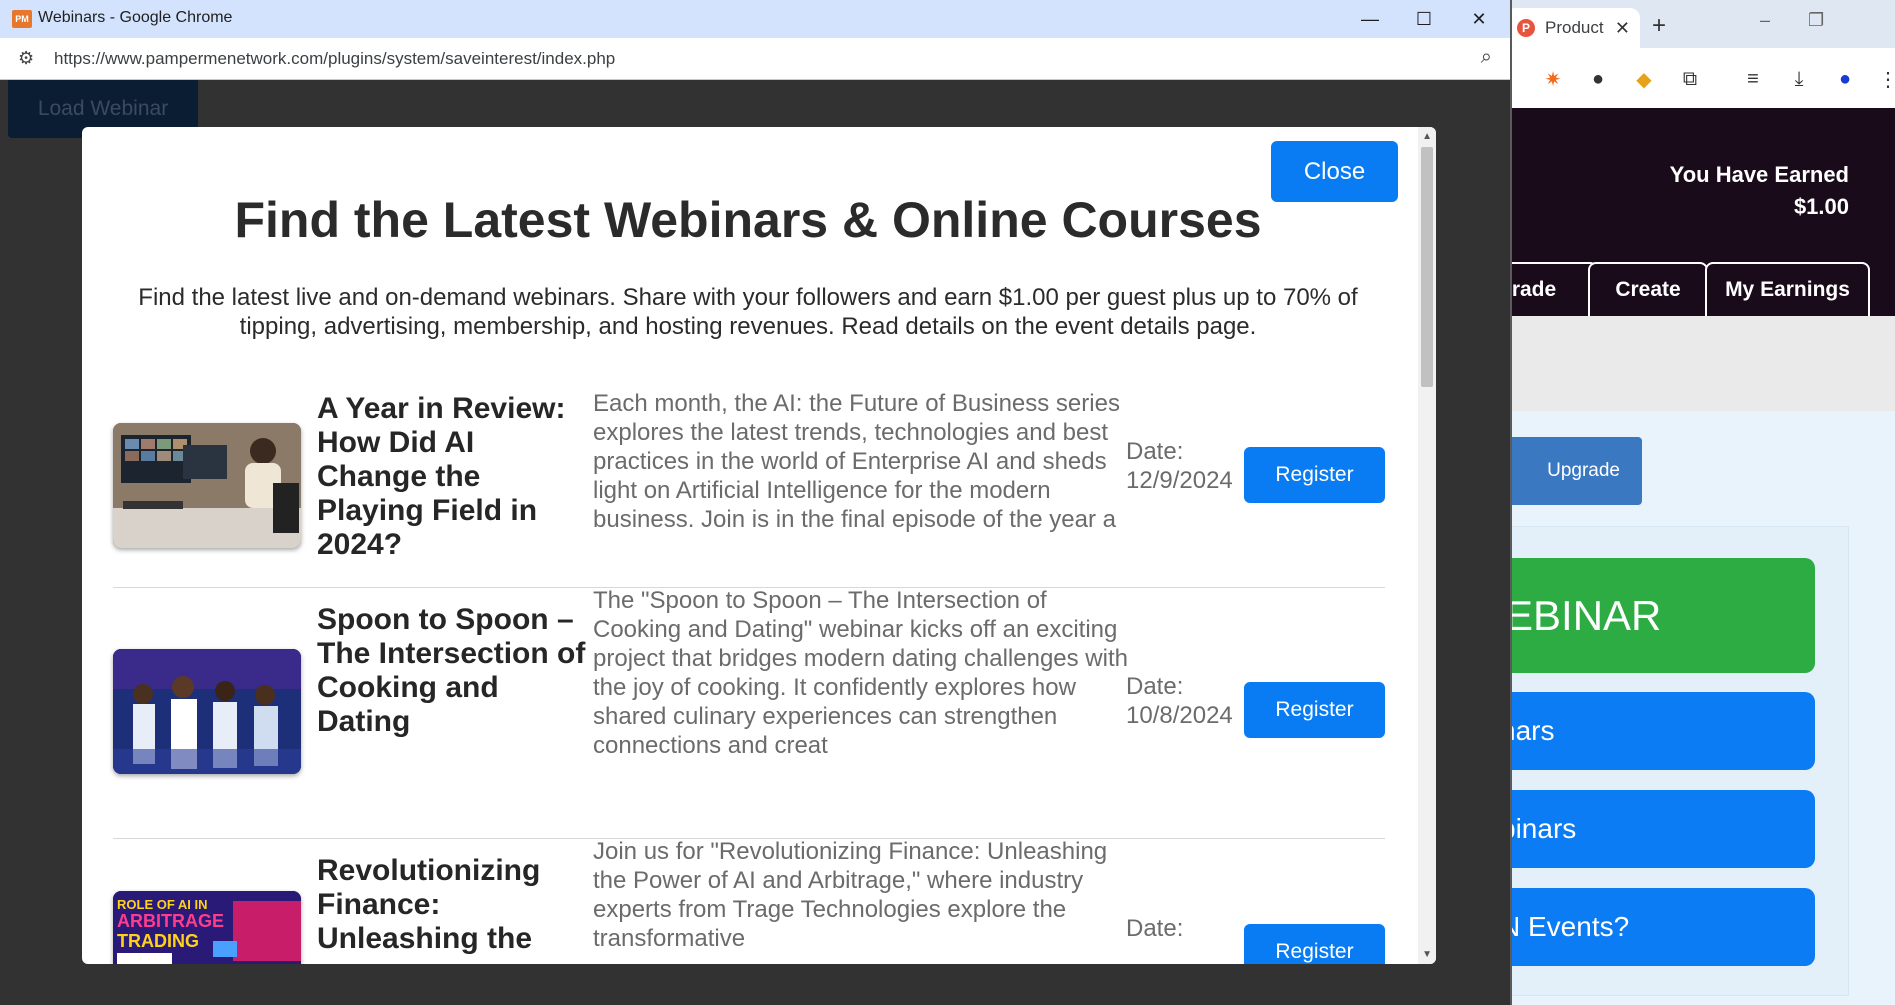  What do you see at coordinates (1845, 79) in the screenshot?
I see `profile-avatar-icon: ●` at bounding box center [1845, 79].